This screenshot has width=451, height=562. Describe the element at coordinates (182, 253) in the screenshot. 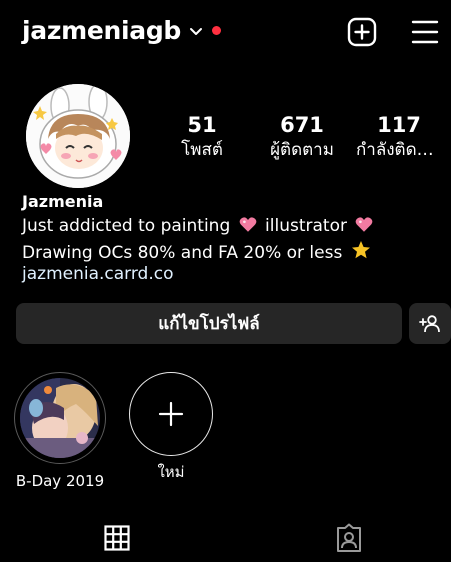

I see `bio-text-3: Drawing OCs 80% and FA 20% or less` at that location.